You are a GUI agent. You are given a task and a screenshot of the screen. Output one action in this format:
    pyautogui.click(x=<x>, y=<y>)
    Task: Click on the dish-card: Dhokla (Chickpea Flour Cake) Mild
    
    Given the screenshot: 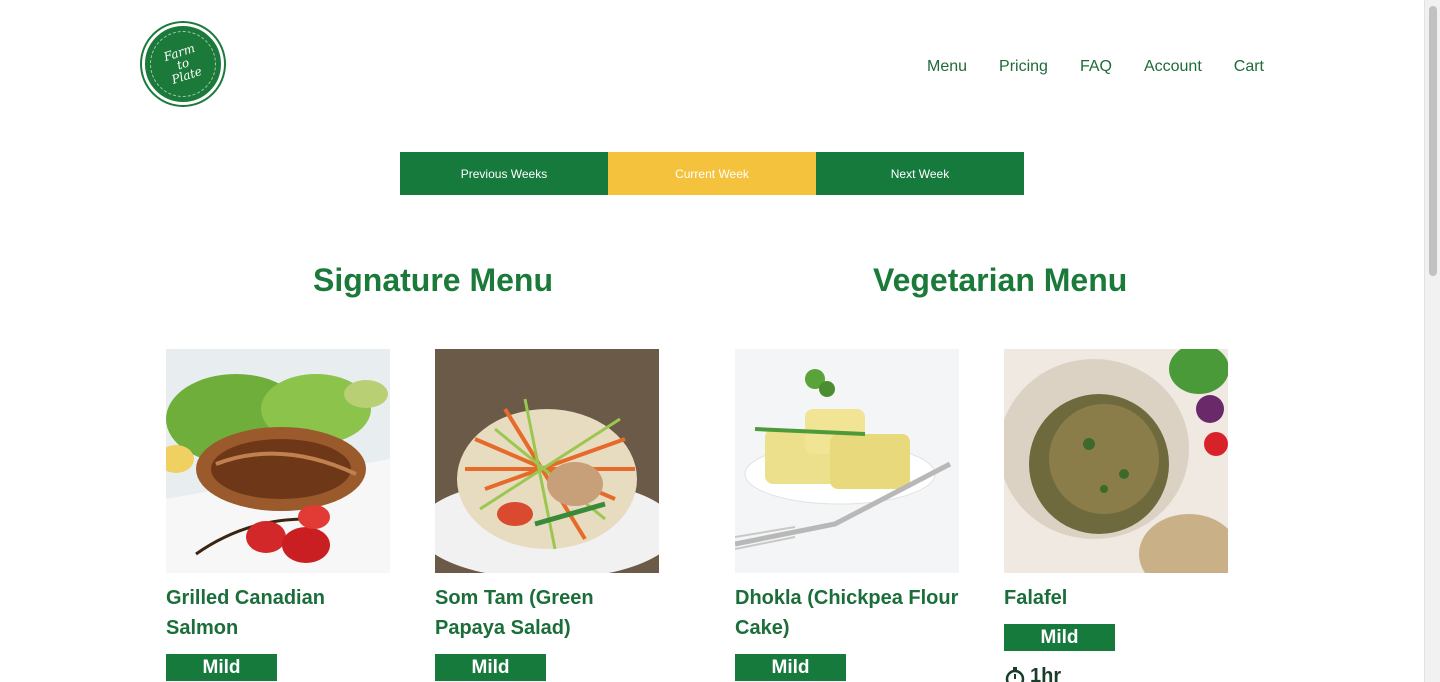 What is the action you would take?
    pyautogui.click(x=847, y=515)
    